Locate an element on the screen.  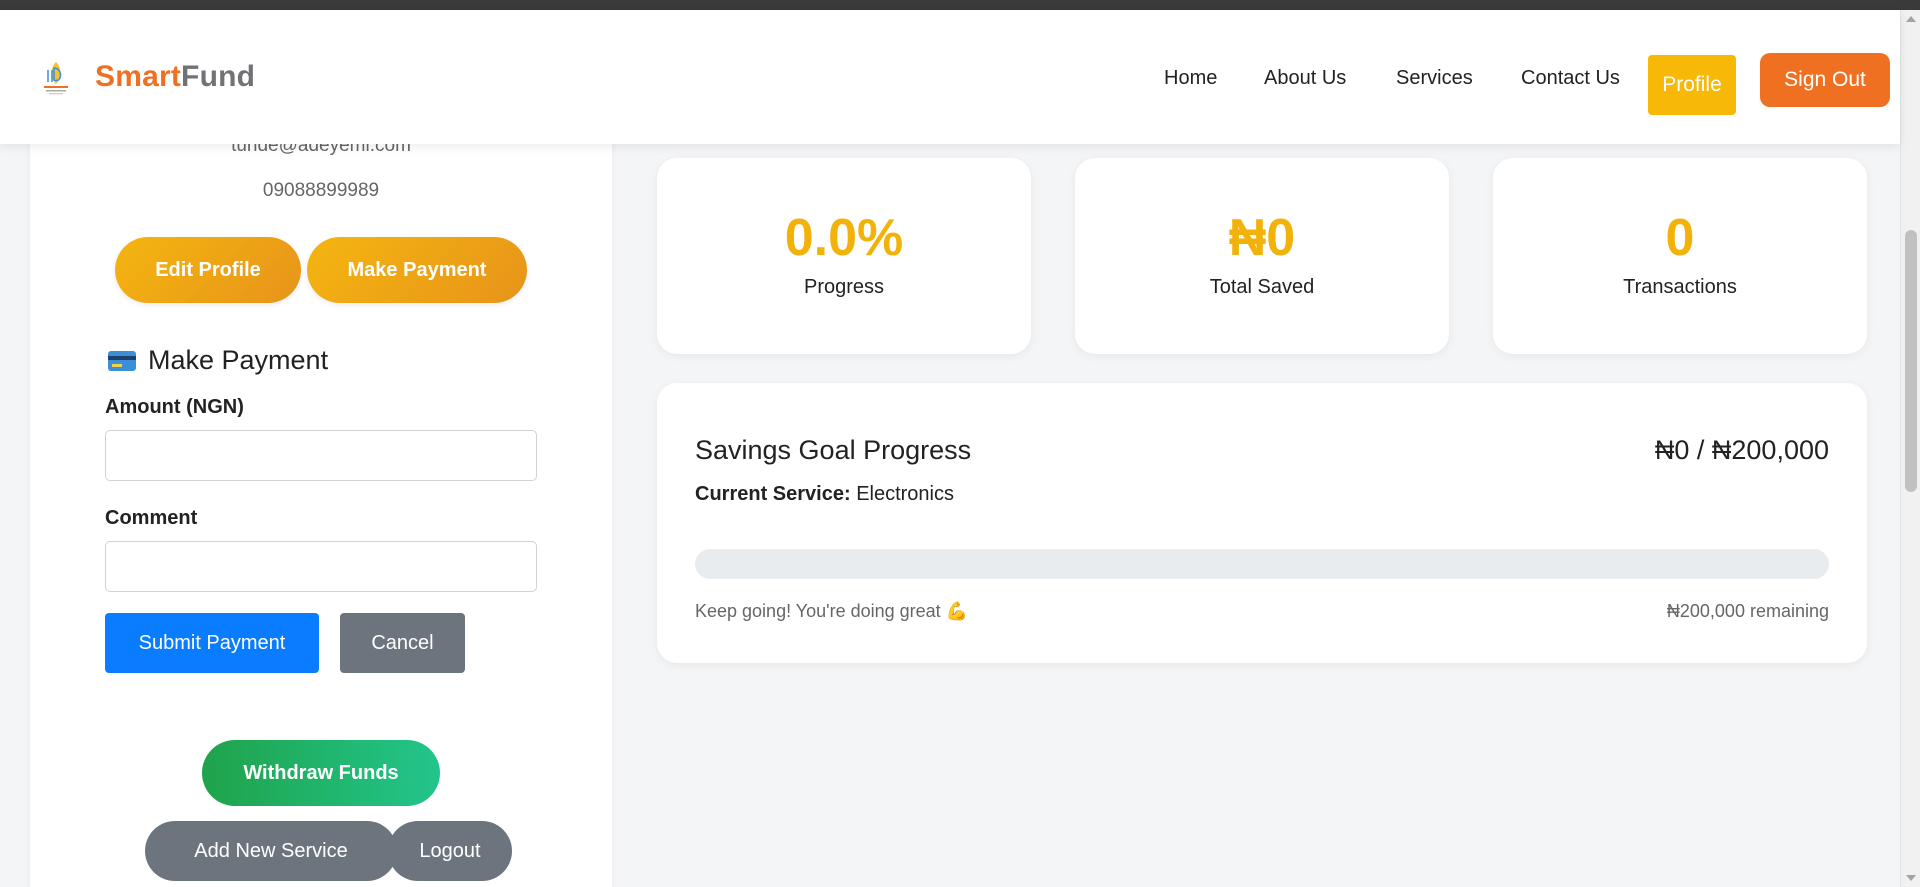
stat-card-progress: 0.0% Progress is located at coordinates (844, 256).